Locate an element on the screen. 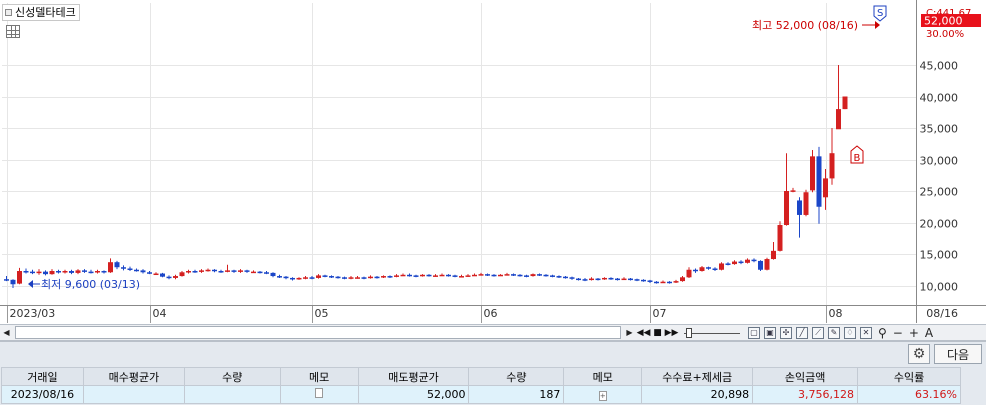  cell-fees: 20,898 is located at coordinates (697, 394).